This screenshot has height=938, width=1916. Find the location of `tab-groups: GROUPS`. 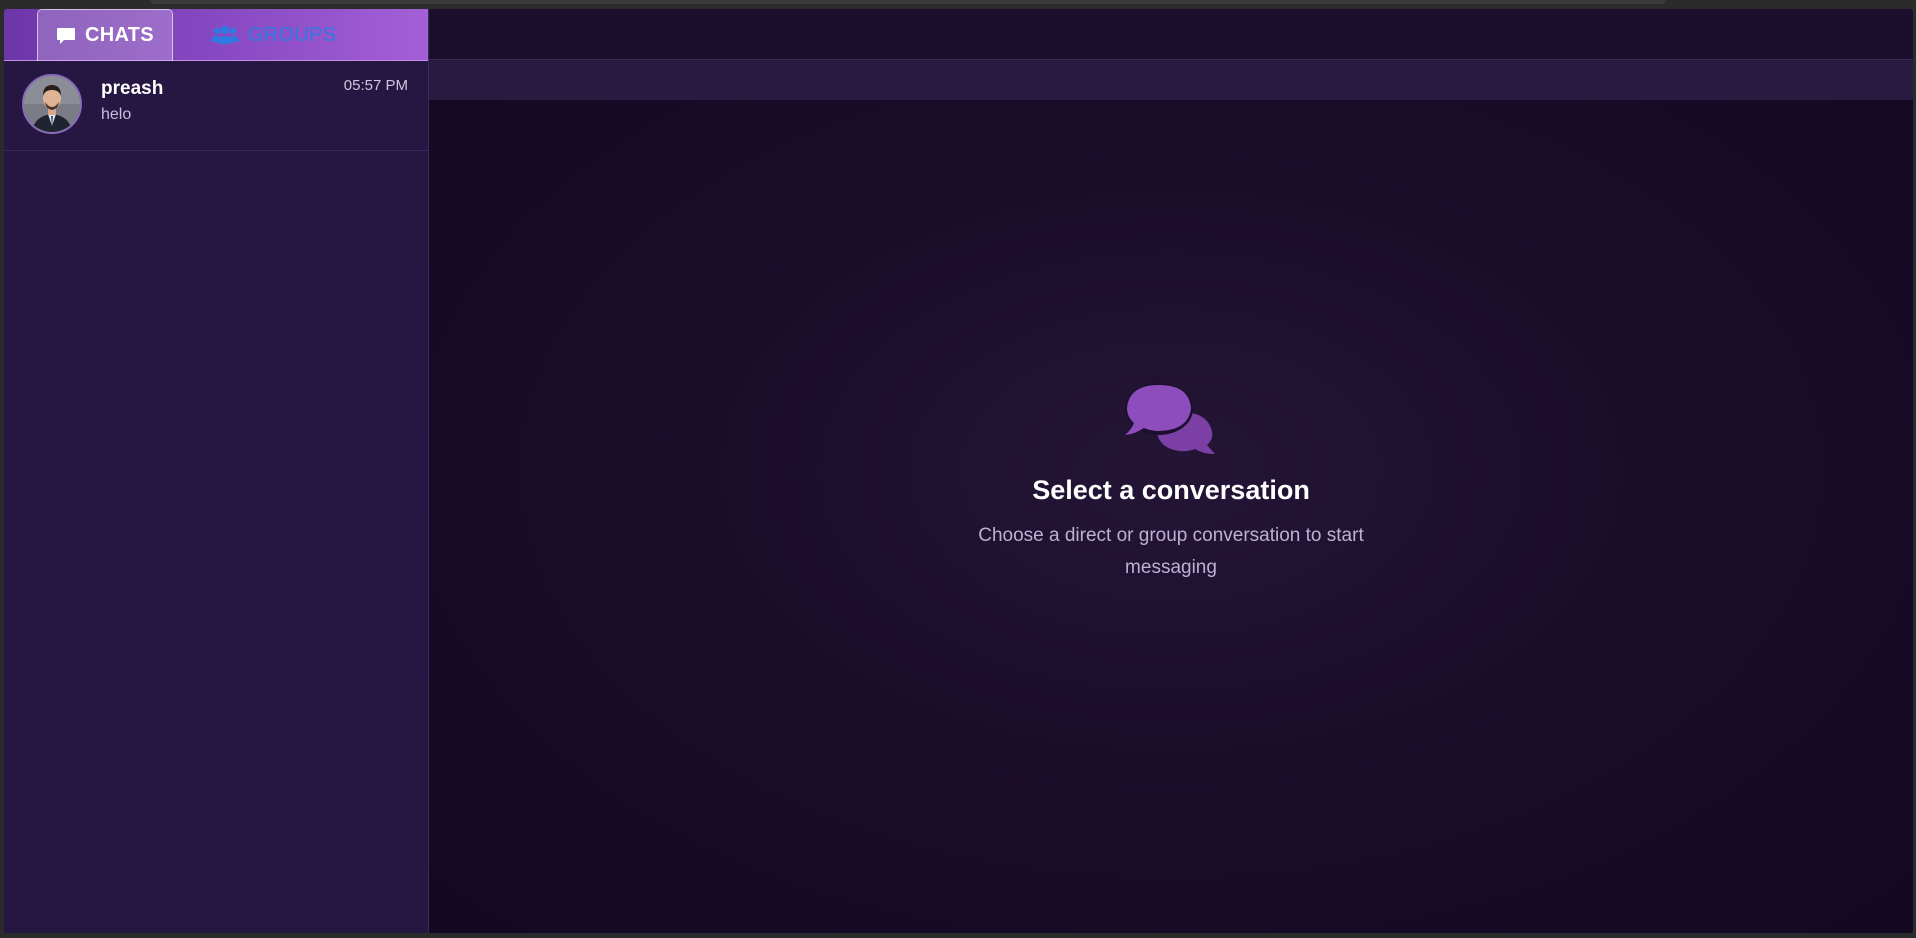

tab-groups: GROUPS is located at coordinates (273, 35).